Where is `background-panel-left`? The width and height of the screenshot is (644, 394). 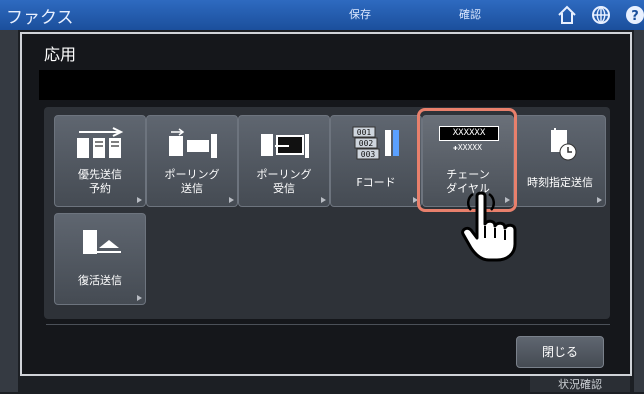 background-panel-left is located at coordinates (9, 211).